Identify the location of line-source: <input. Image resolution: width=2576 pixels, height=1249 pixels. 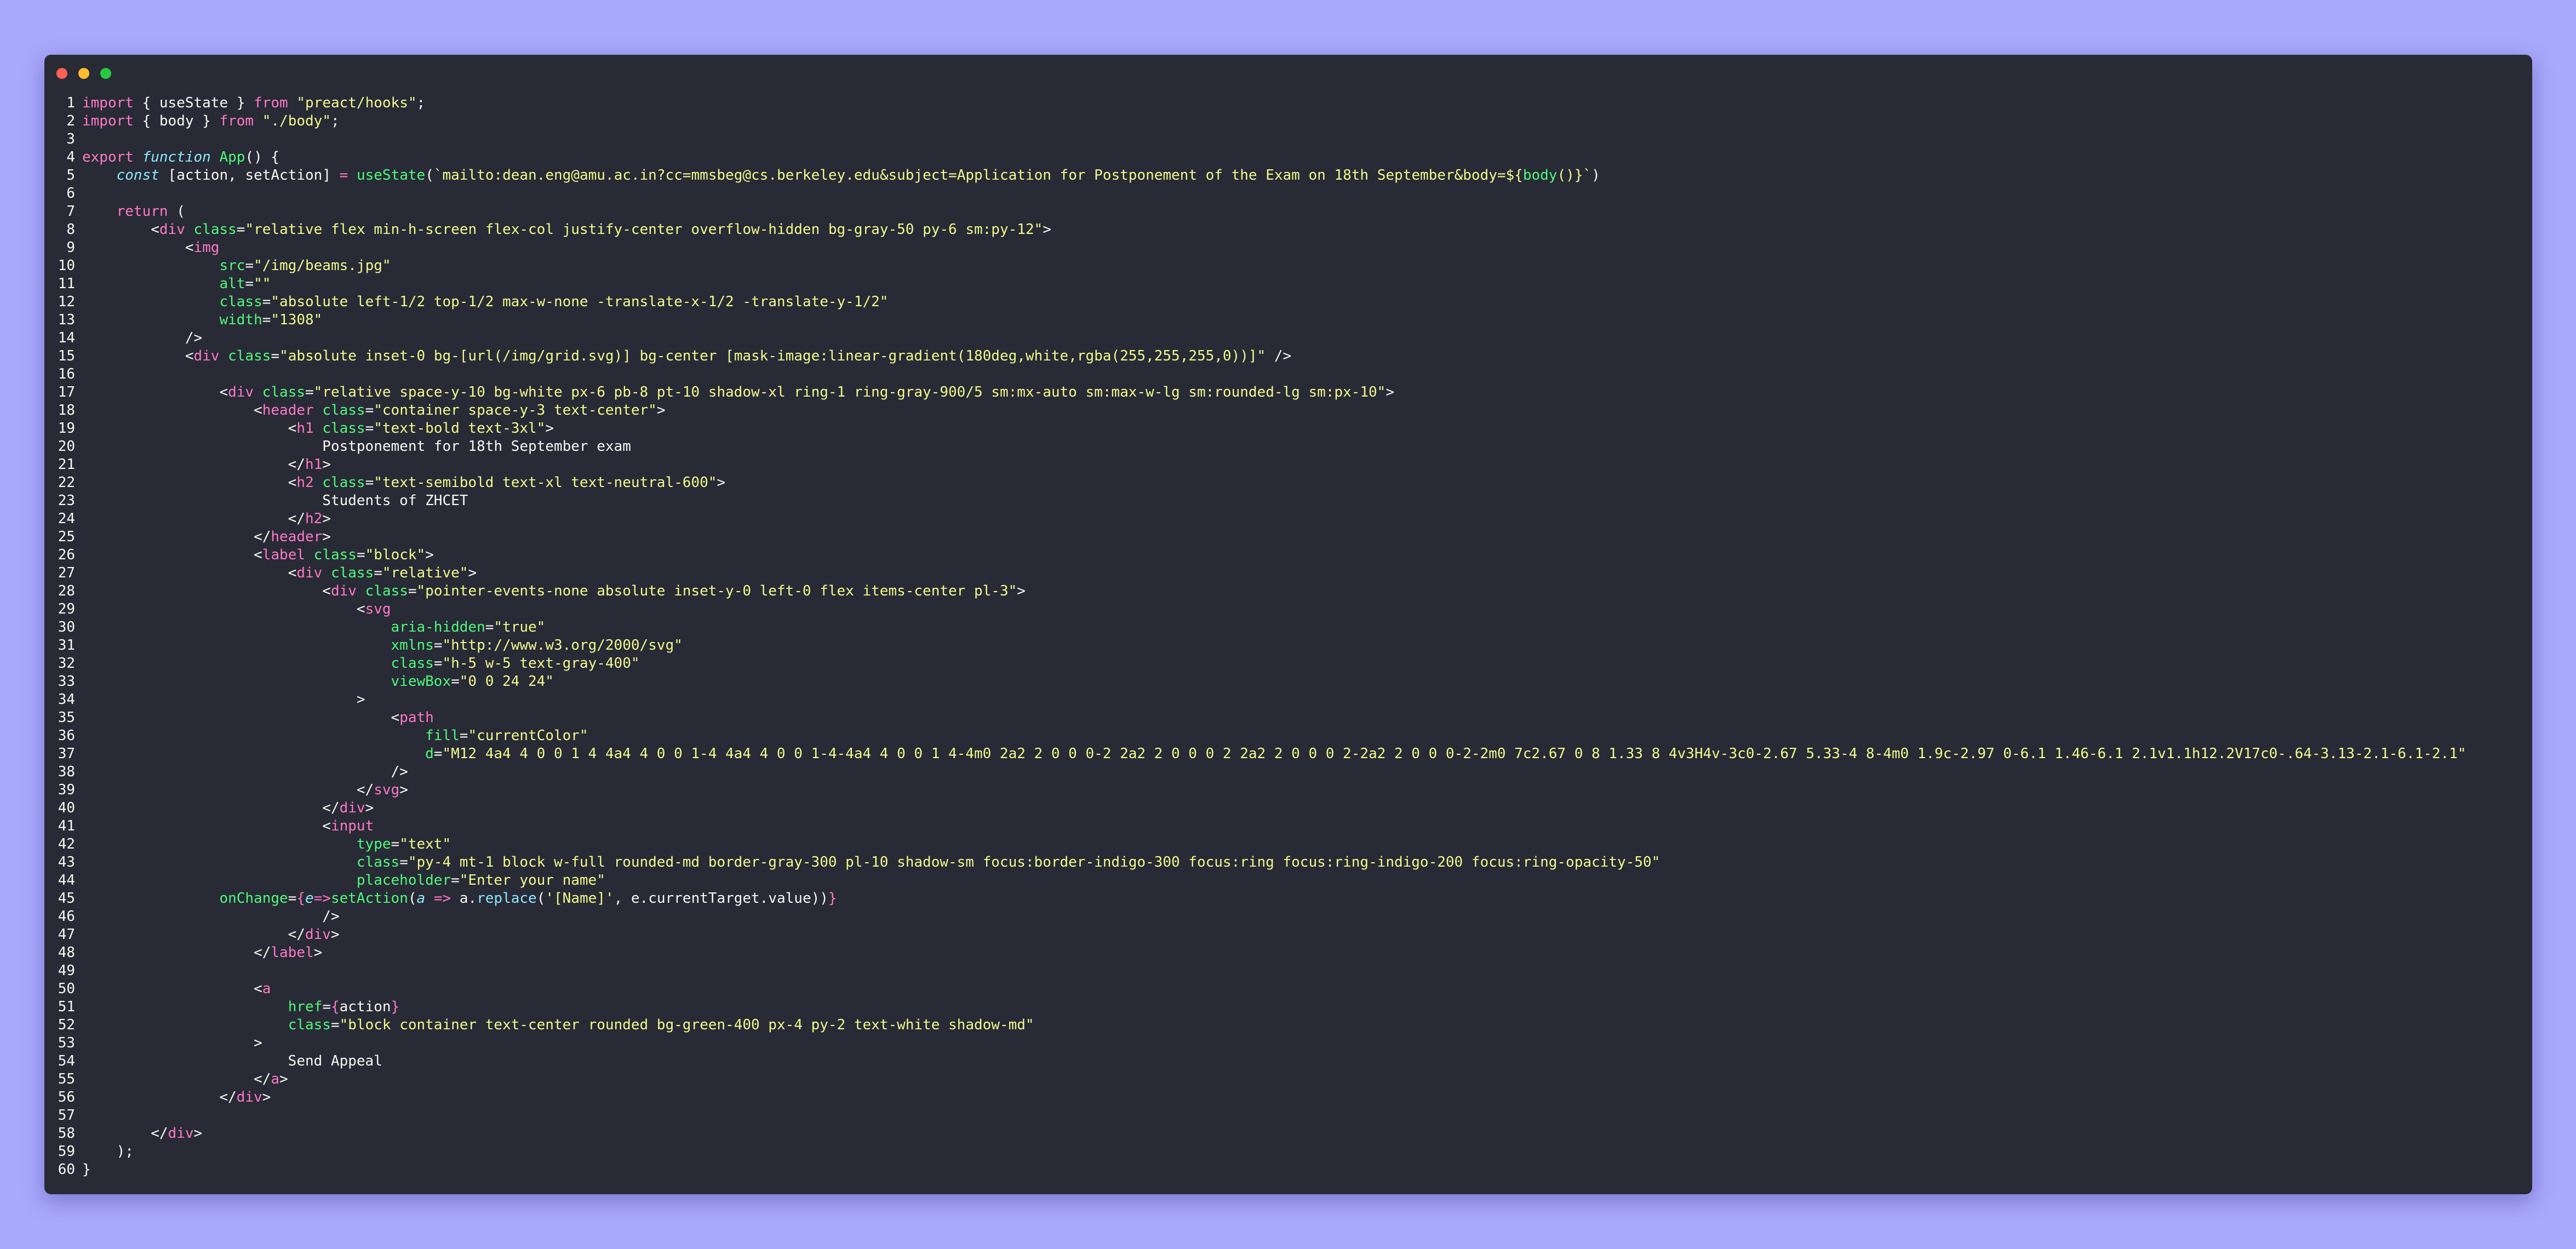
(228, 826).